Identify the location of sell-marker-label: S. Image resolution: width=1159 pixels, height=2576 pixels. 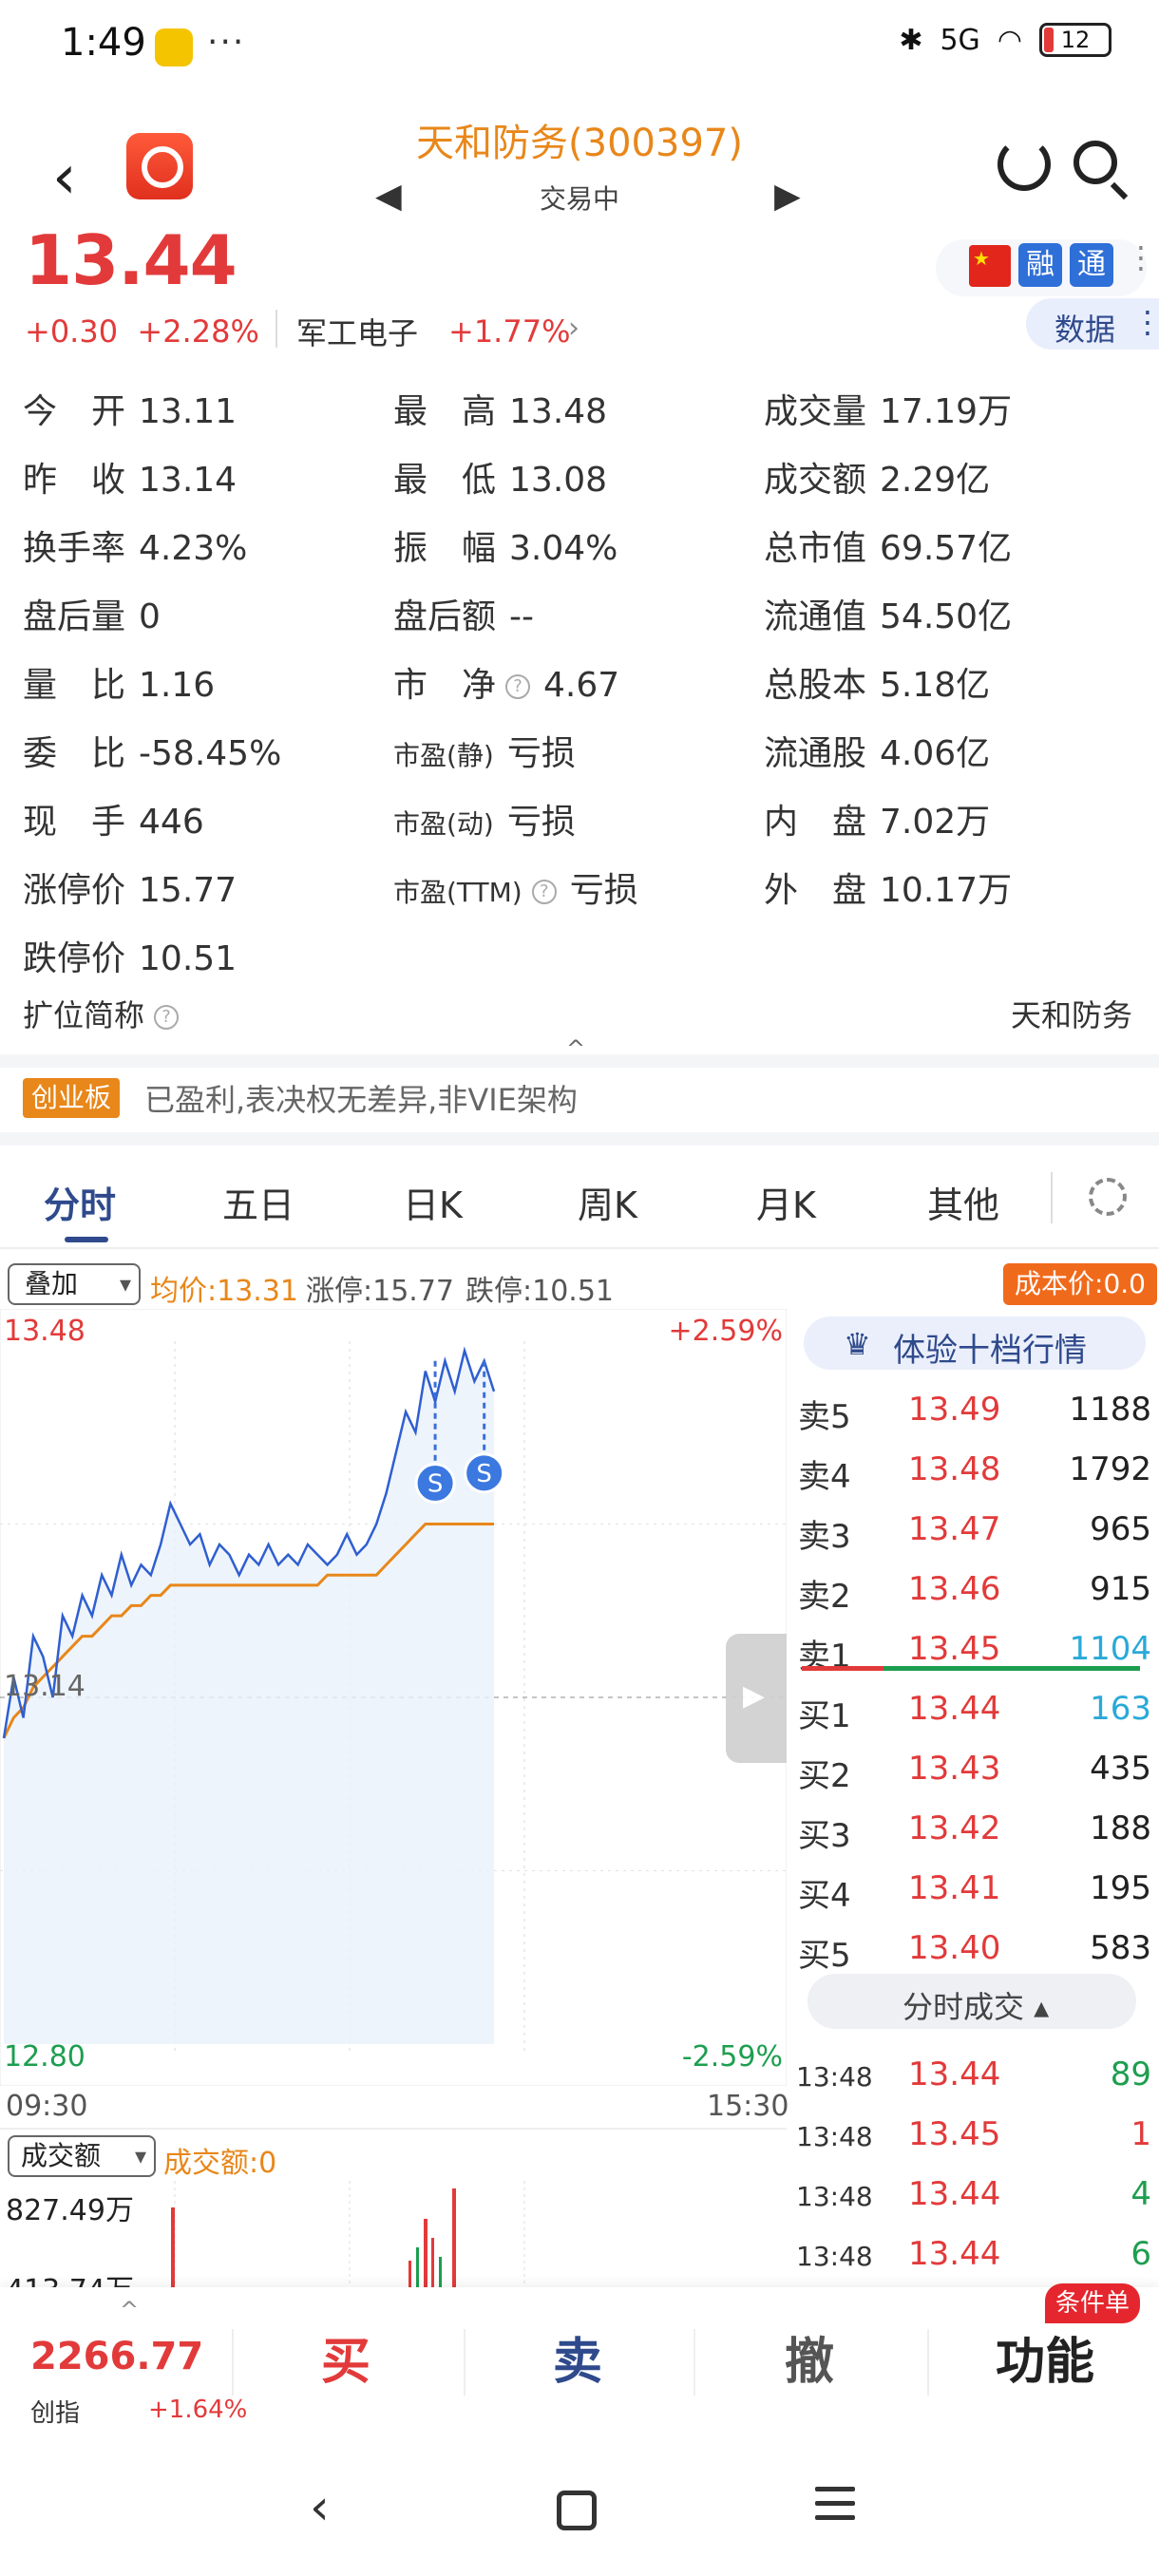
(436, 1484).